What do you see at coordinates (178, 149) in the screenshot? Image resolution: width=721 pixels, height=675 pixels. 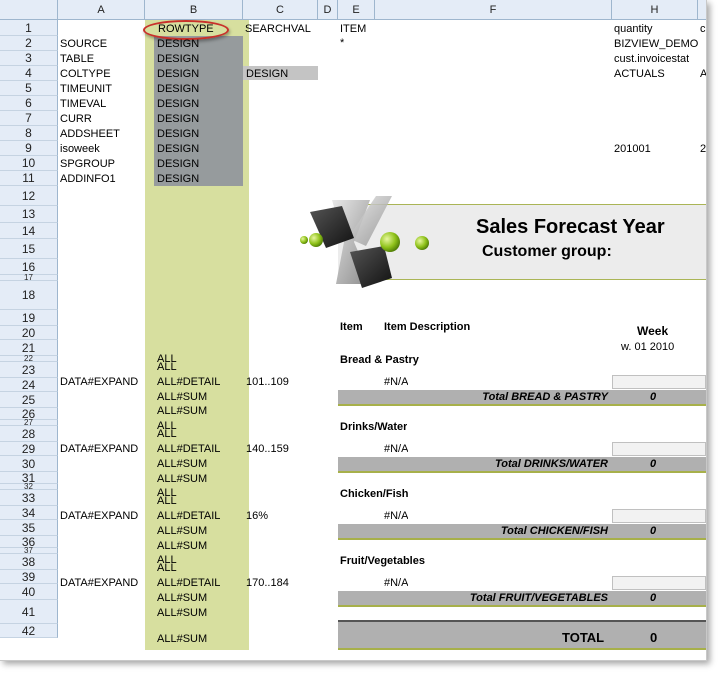 I see `design-b9: DESIGN` at bounding box center [178, 149].